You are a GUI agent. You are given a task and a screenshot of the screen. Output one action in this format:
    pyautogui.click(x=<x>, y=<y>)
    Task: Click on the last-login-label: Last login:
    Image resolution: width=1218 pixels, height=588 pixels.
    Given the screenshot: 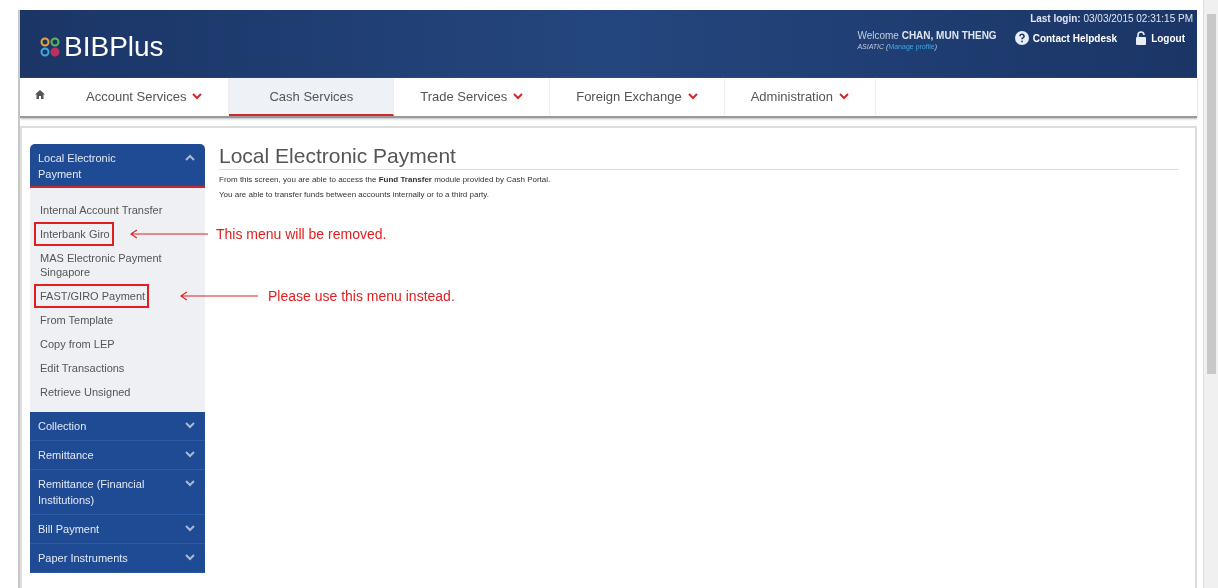 What is the action you would take?
    pyautogui.click(x=1055, y=18)
    